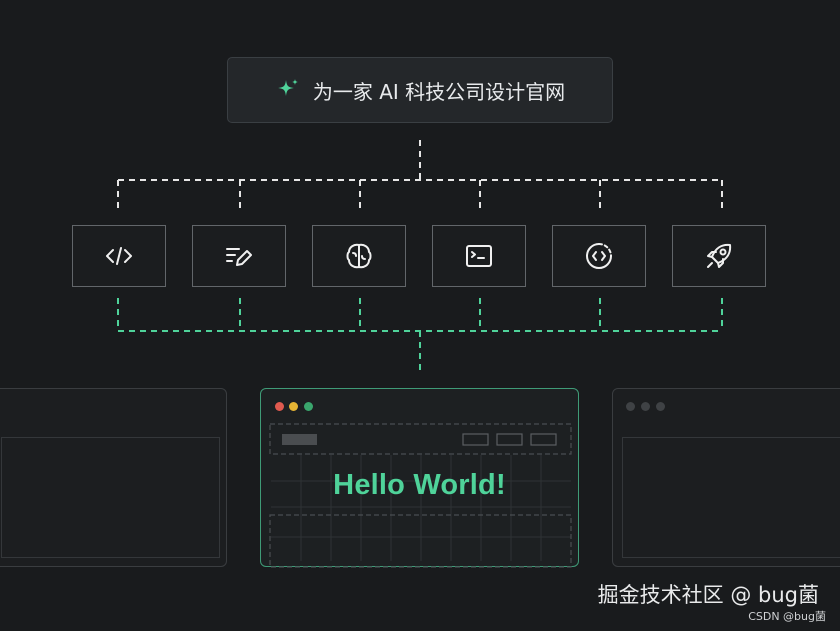 Image resolution: width=840 pixels, height=631 pixels. I want to click on tool-terminal, so click(479, 256).